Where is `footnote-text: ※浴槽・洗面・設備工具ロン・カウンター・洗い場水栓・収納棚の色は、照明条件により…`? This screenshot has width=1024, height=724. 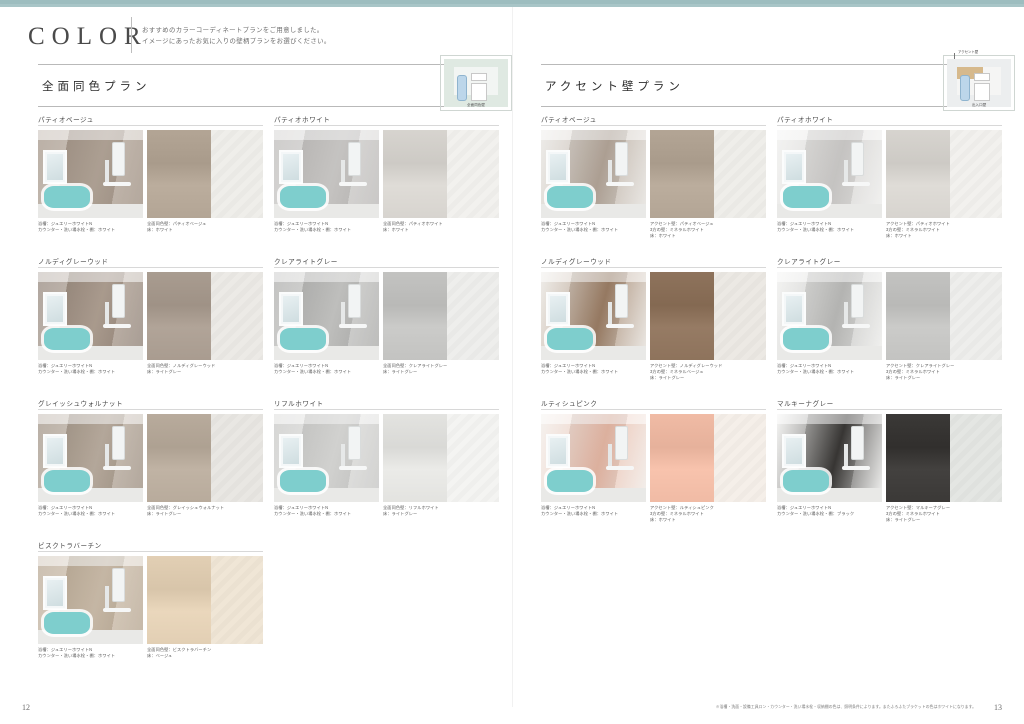
footnote-text: ※浴槽・洗面・設備工具ロン・カウンター・洗い場水栓・収納棚の色は、照明条件により… is located at coordinates (845, 707).